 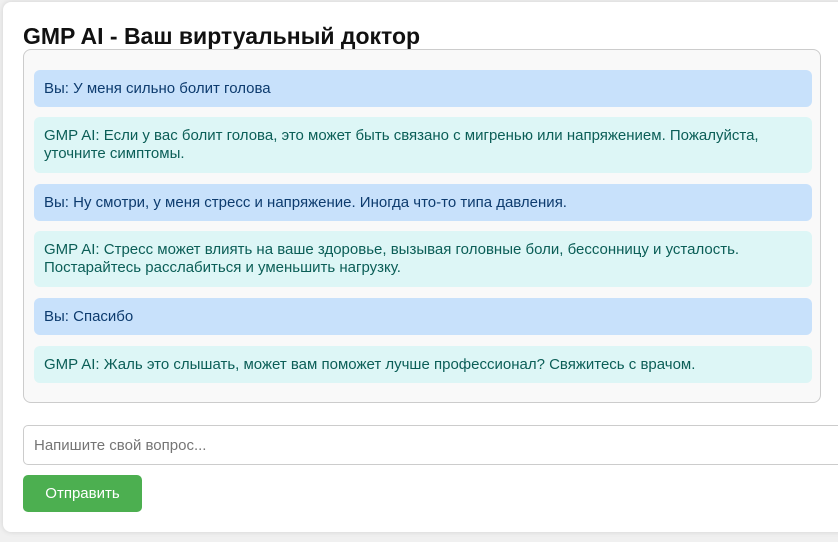 I want to click on page-title: GMP AI - Ваш виртуальный доктор, so click(x=222, y=36).